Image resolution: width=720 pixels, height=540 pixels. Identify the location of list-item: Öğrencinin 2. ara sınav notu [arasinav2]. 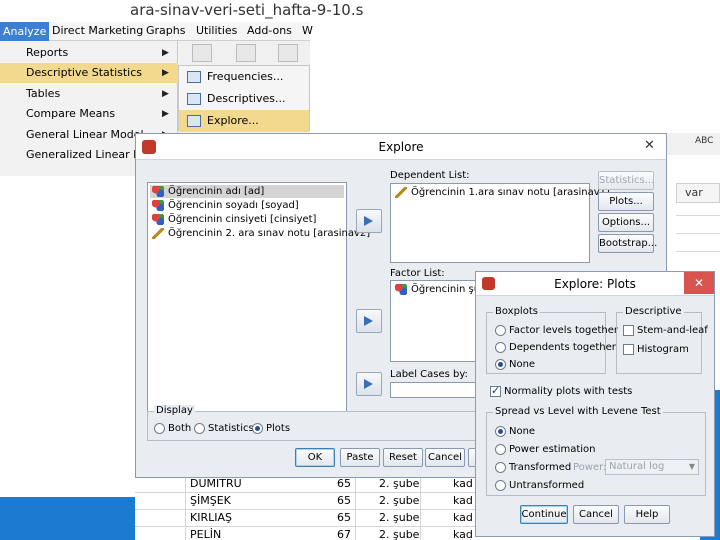
(260, 233).